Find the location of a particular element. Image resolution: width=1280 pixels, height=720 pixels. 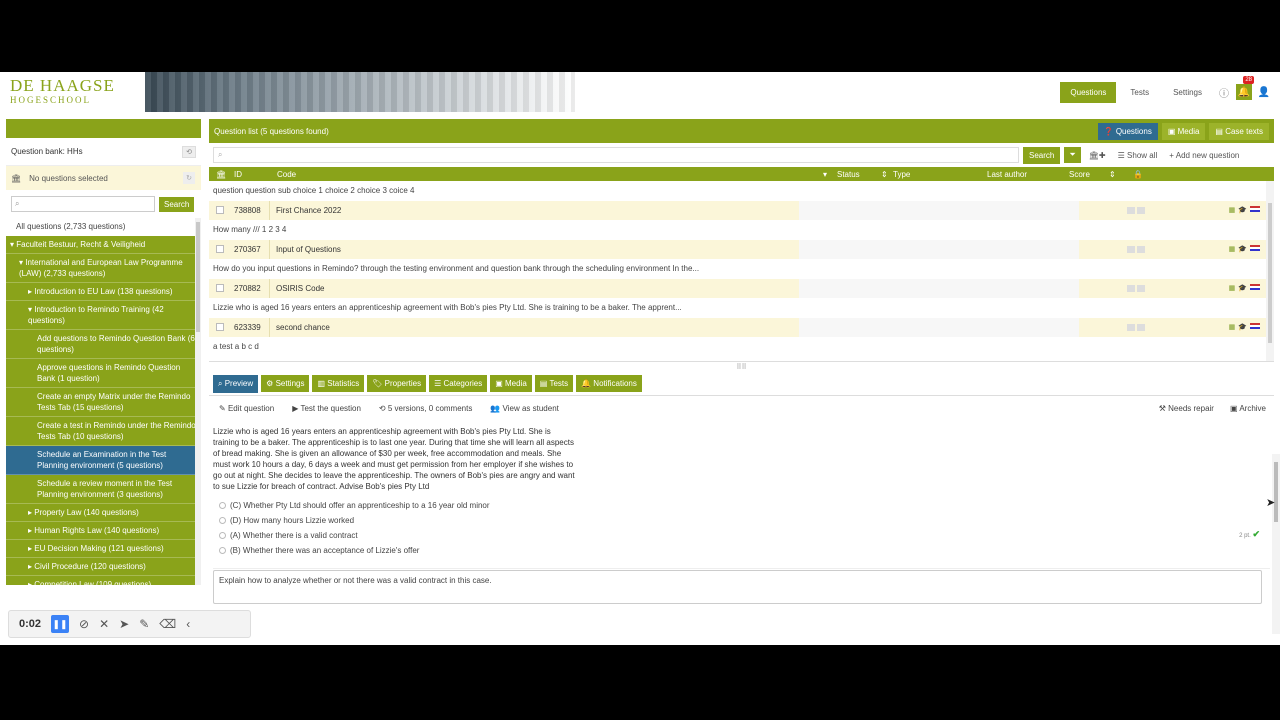

category-item: ▾ Faculteit Bestuur, Recht & Veiligheid is located at coordinates (103, 245).